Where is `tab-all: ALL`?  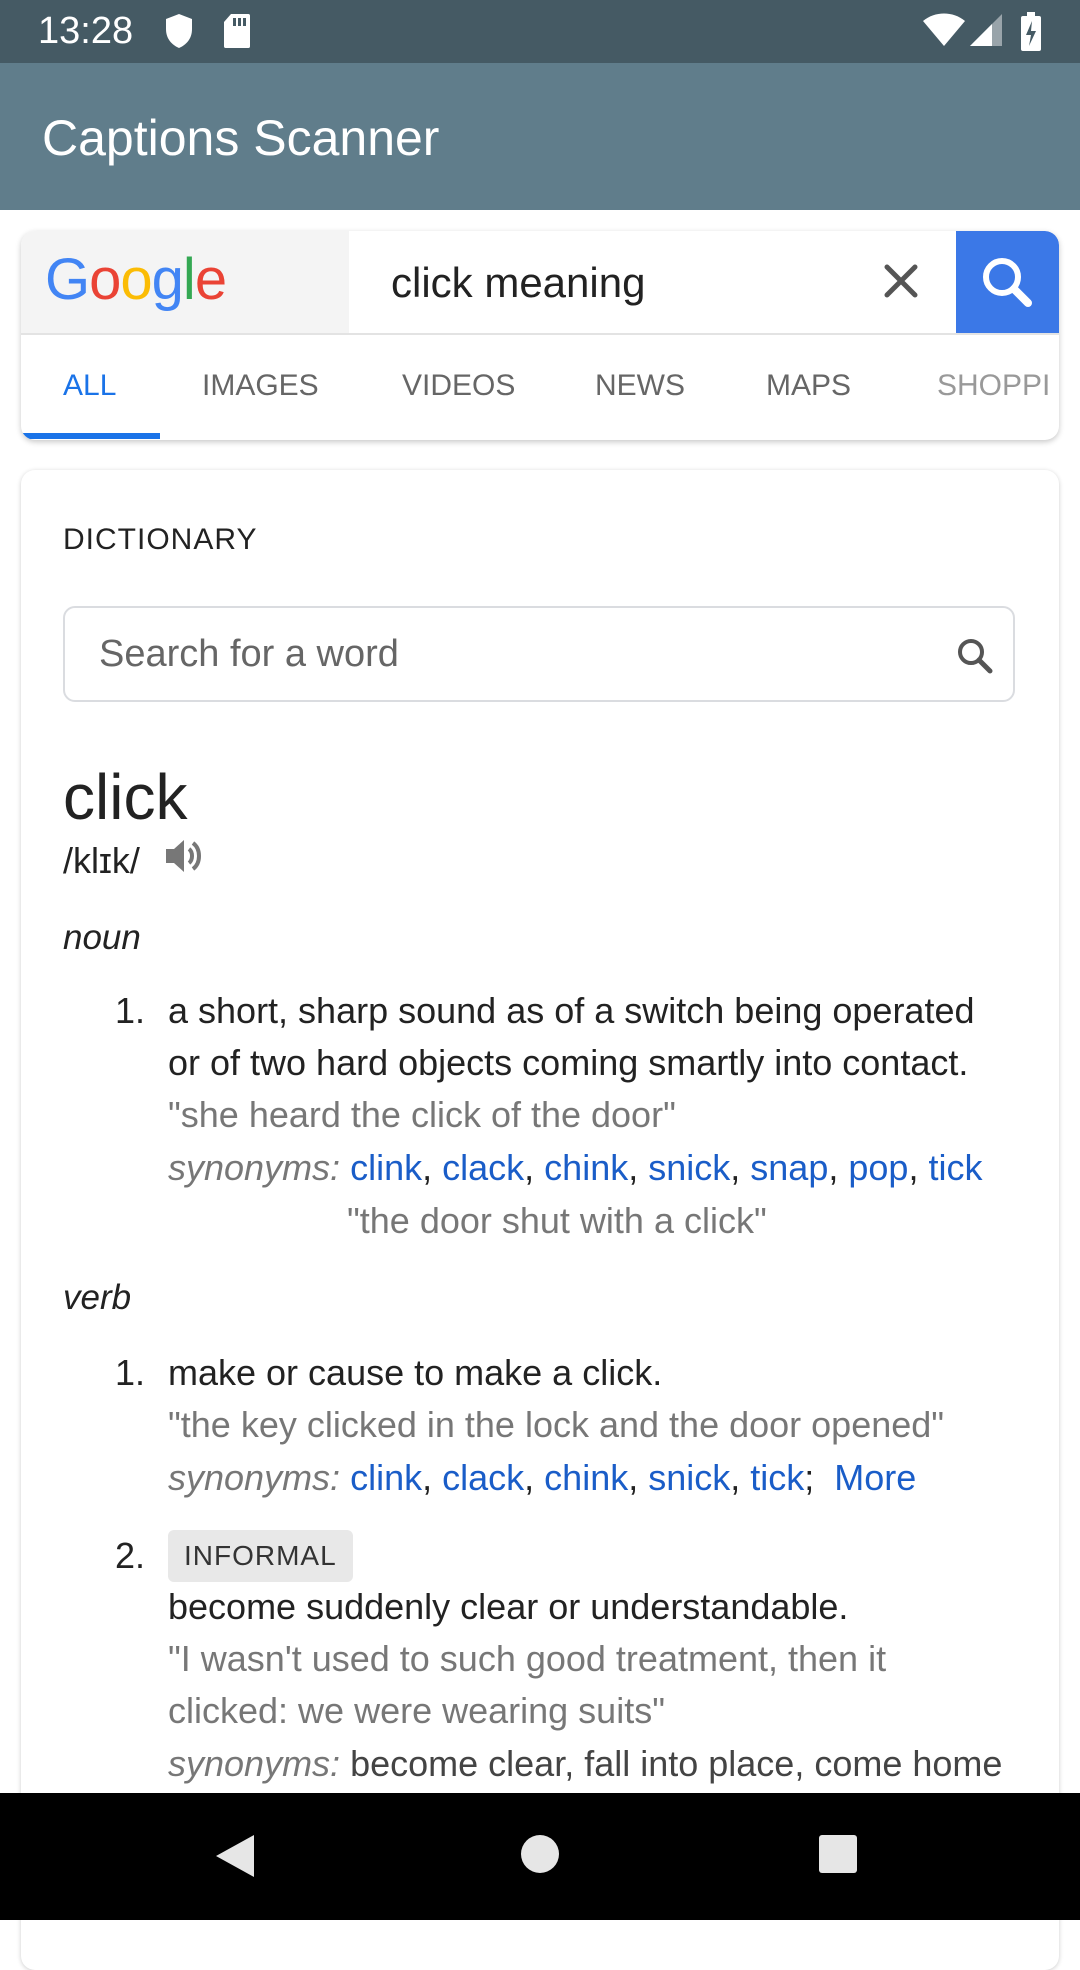 tab-all: ALL is located at coordinates (89, 386).